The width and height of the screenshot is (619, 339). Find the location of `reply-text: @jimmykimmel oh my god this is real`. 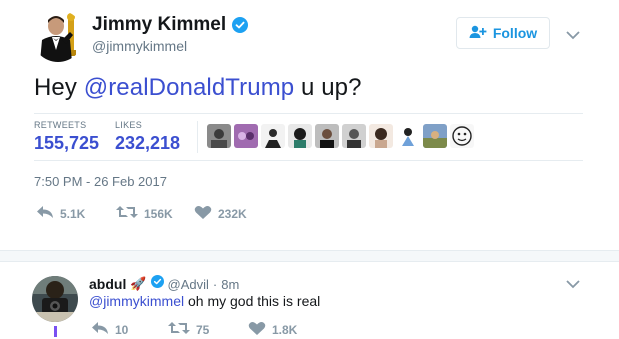

reply-text: @jimmykimmel oh my god this is real is located at coordinates (204, 301).